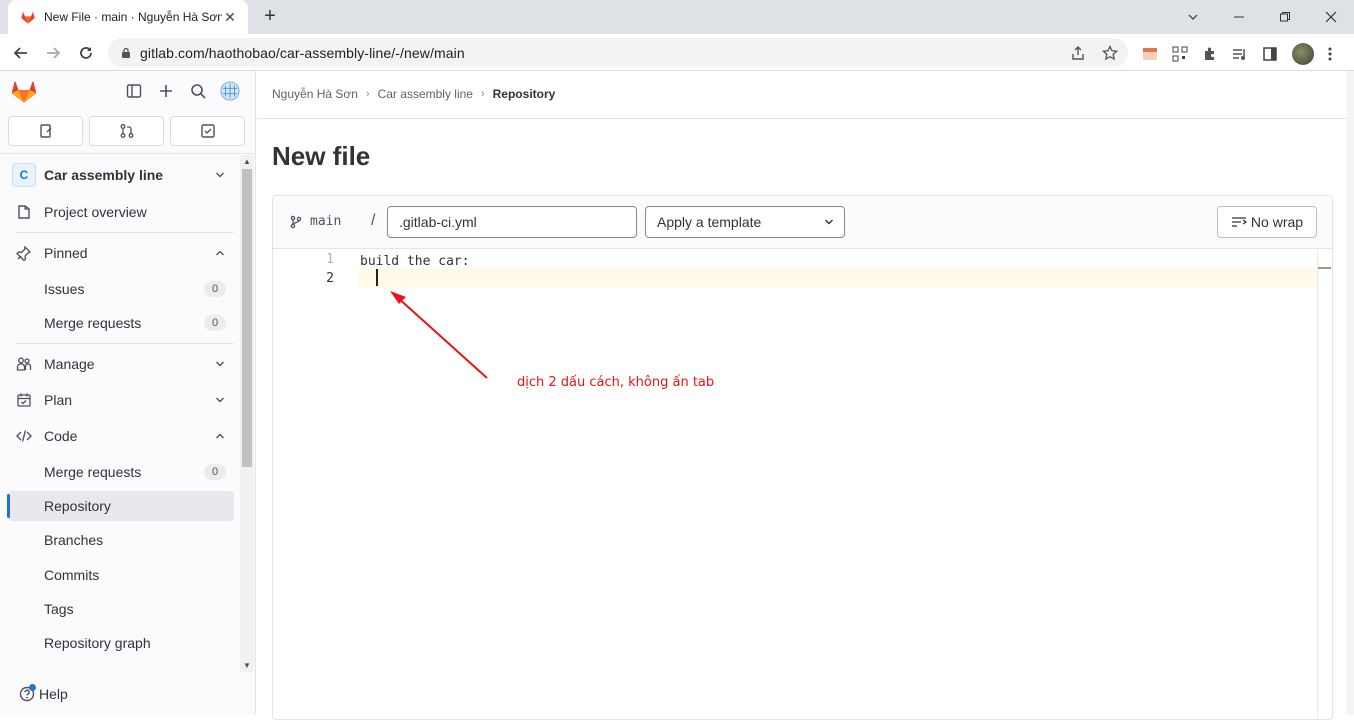 Image resolution: width=1354 pixels, height=720 pixels. What do you see at coordinates (616, 382) in the screenshot?
I see `annotation-text: dịch 2 dấu cách, không ấn tab` at bounding box center [616, 382].